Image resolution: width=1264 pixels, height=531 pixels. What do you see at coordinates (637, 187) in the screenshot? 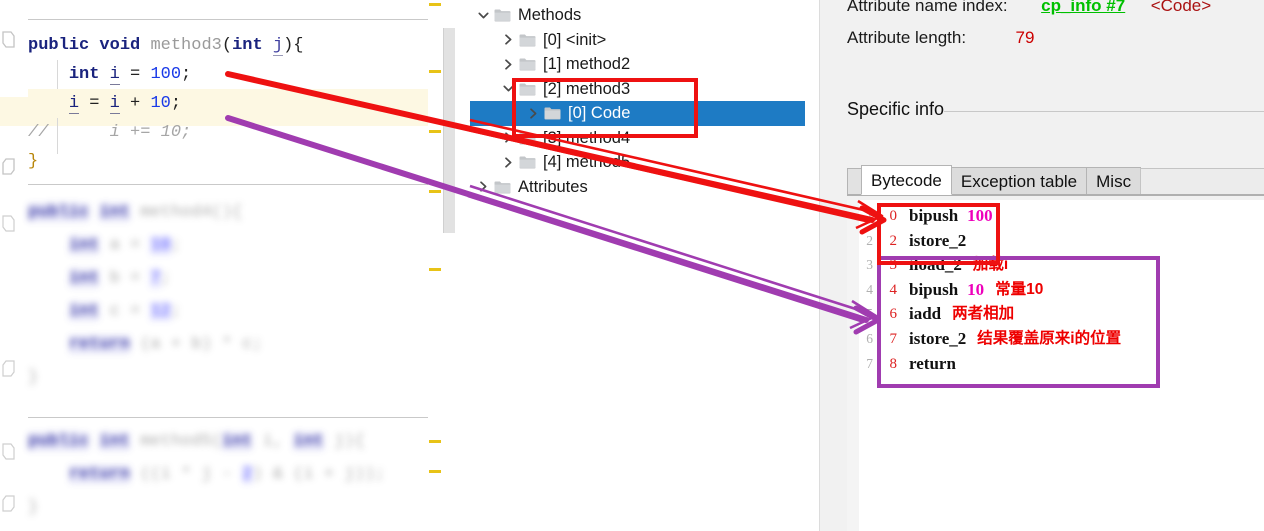
I see `tree-node: Attributes` at bounding box center [637, 187].